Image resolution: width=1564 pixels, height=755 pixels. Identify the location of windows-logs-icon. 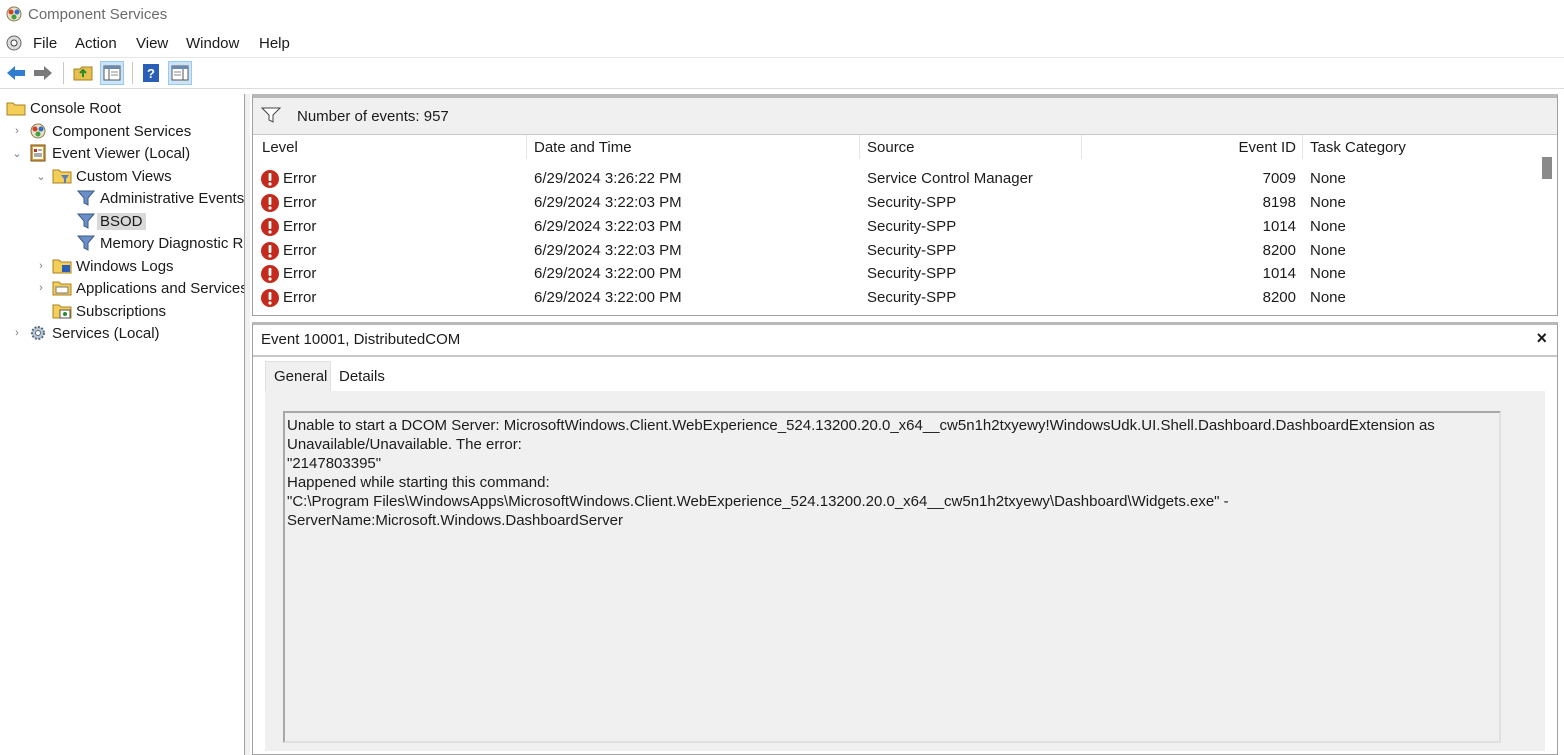
(62, 266).